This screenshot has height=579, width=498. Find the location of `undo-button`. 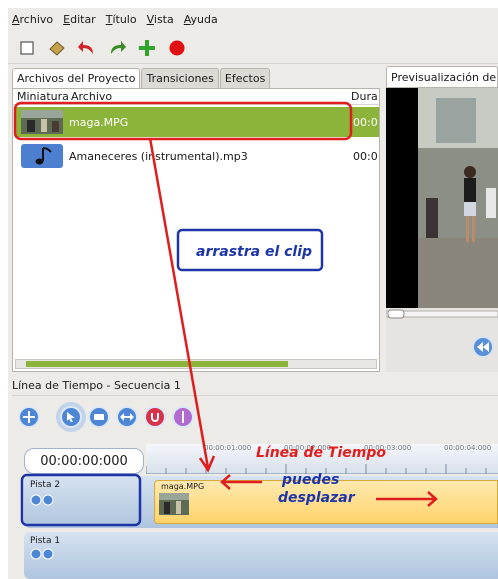

undo-button is located at coordinates (87, 48).